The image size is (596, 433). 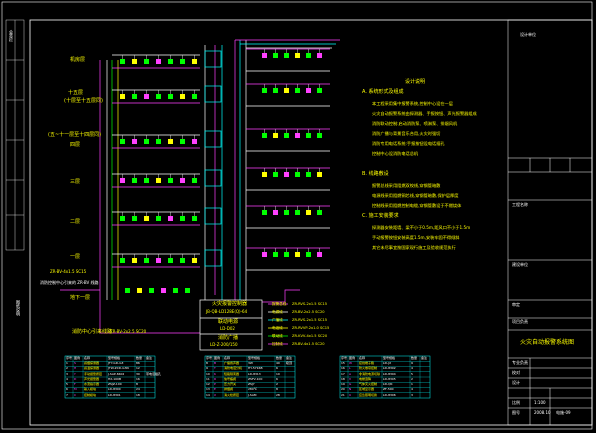 I want to click on table-cell: 19, so click(x=343, y=384).